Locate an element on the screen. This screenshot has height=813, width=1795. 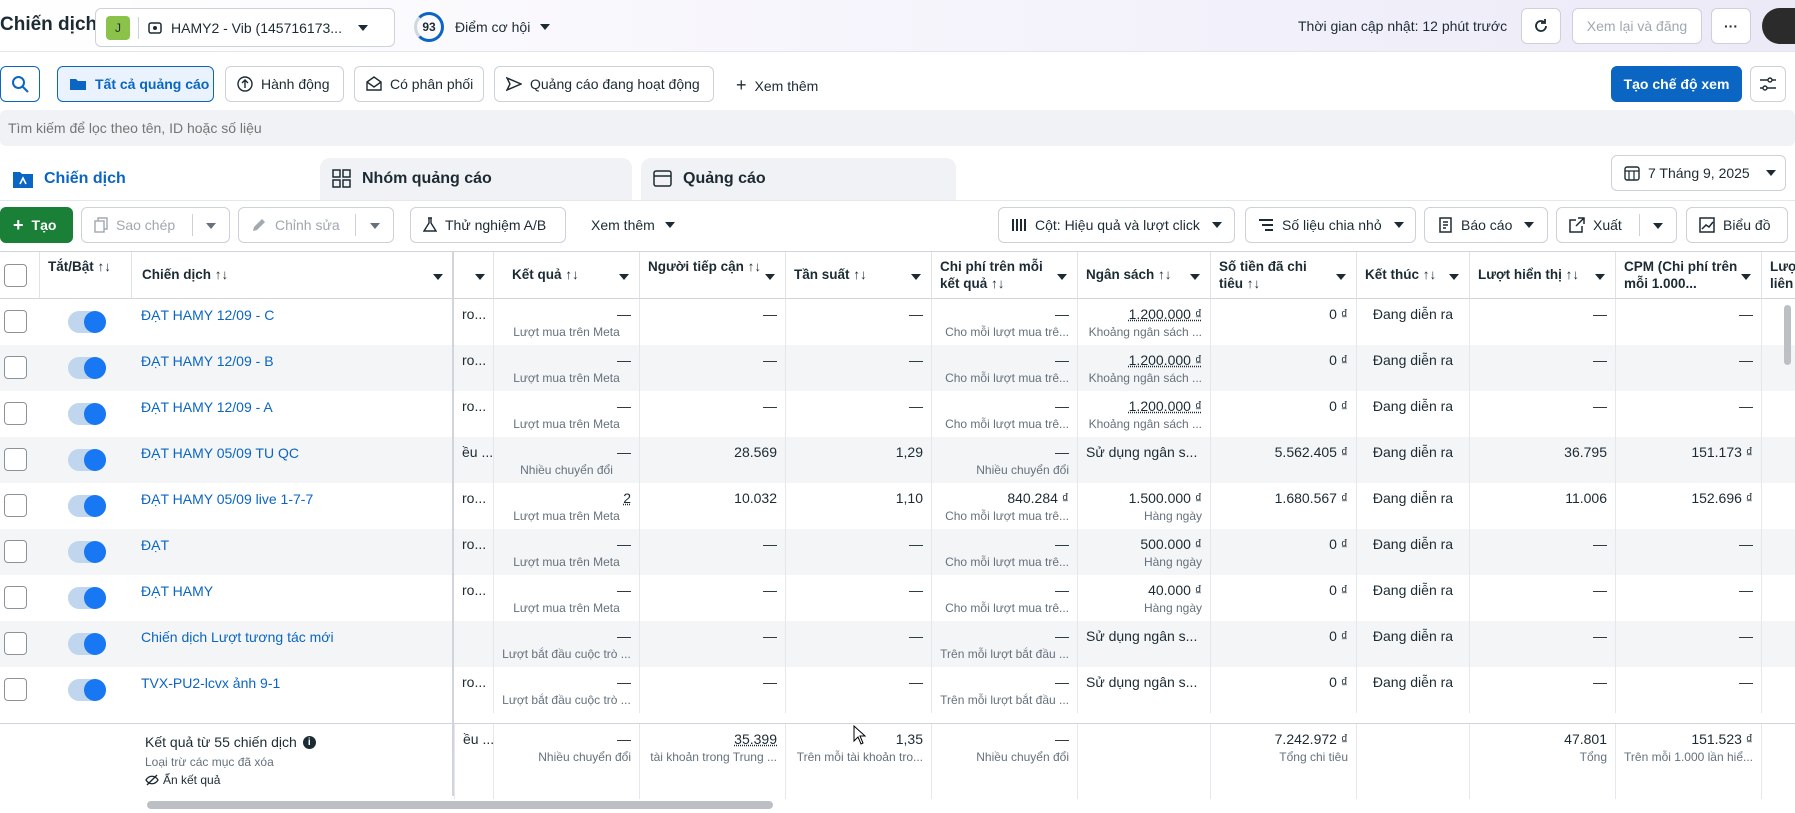
review-publish-button: Xem lại và đăng is located at coordinates (1637, 26).